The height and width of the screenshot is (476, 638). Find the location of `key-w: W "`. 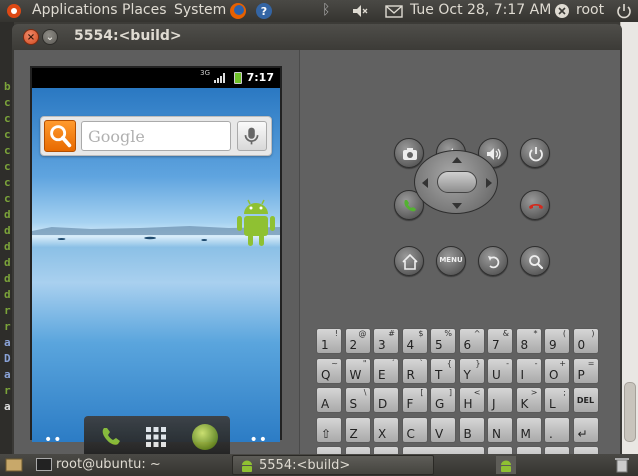

key-w: W " is located at coordinates (357, 370).